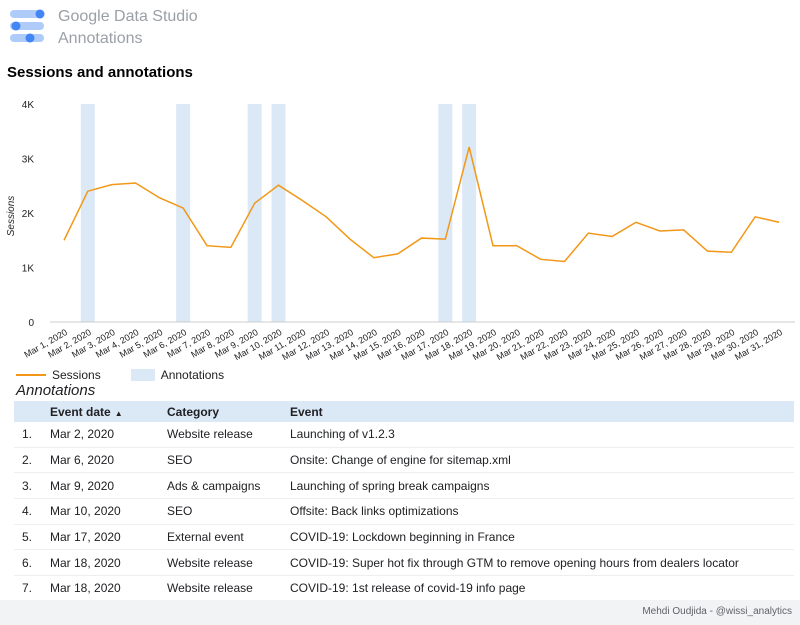  What do you see at coordinates (82, 485) in the screenshot?
I see `row-event-date: Mar 9, 2020` at bounding box center [82, 485].